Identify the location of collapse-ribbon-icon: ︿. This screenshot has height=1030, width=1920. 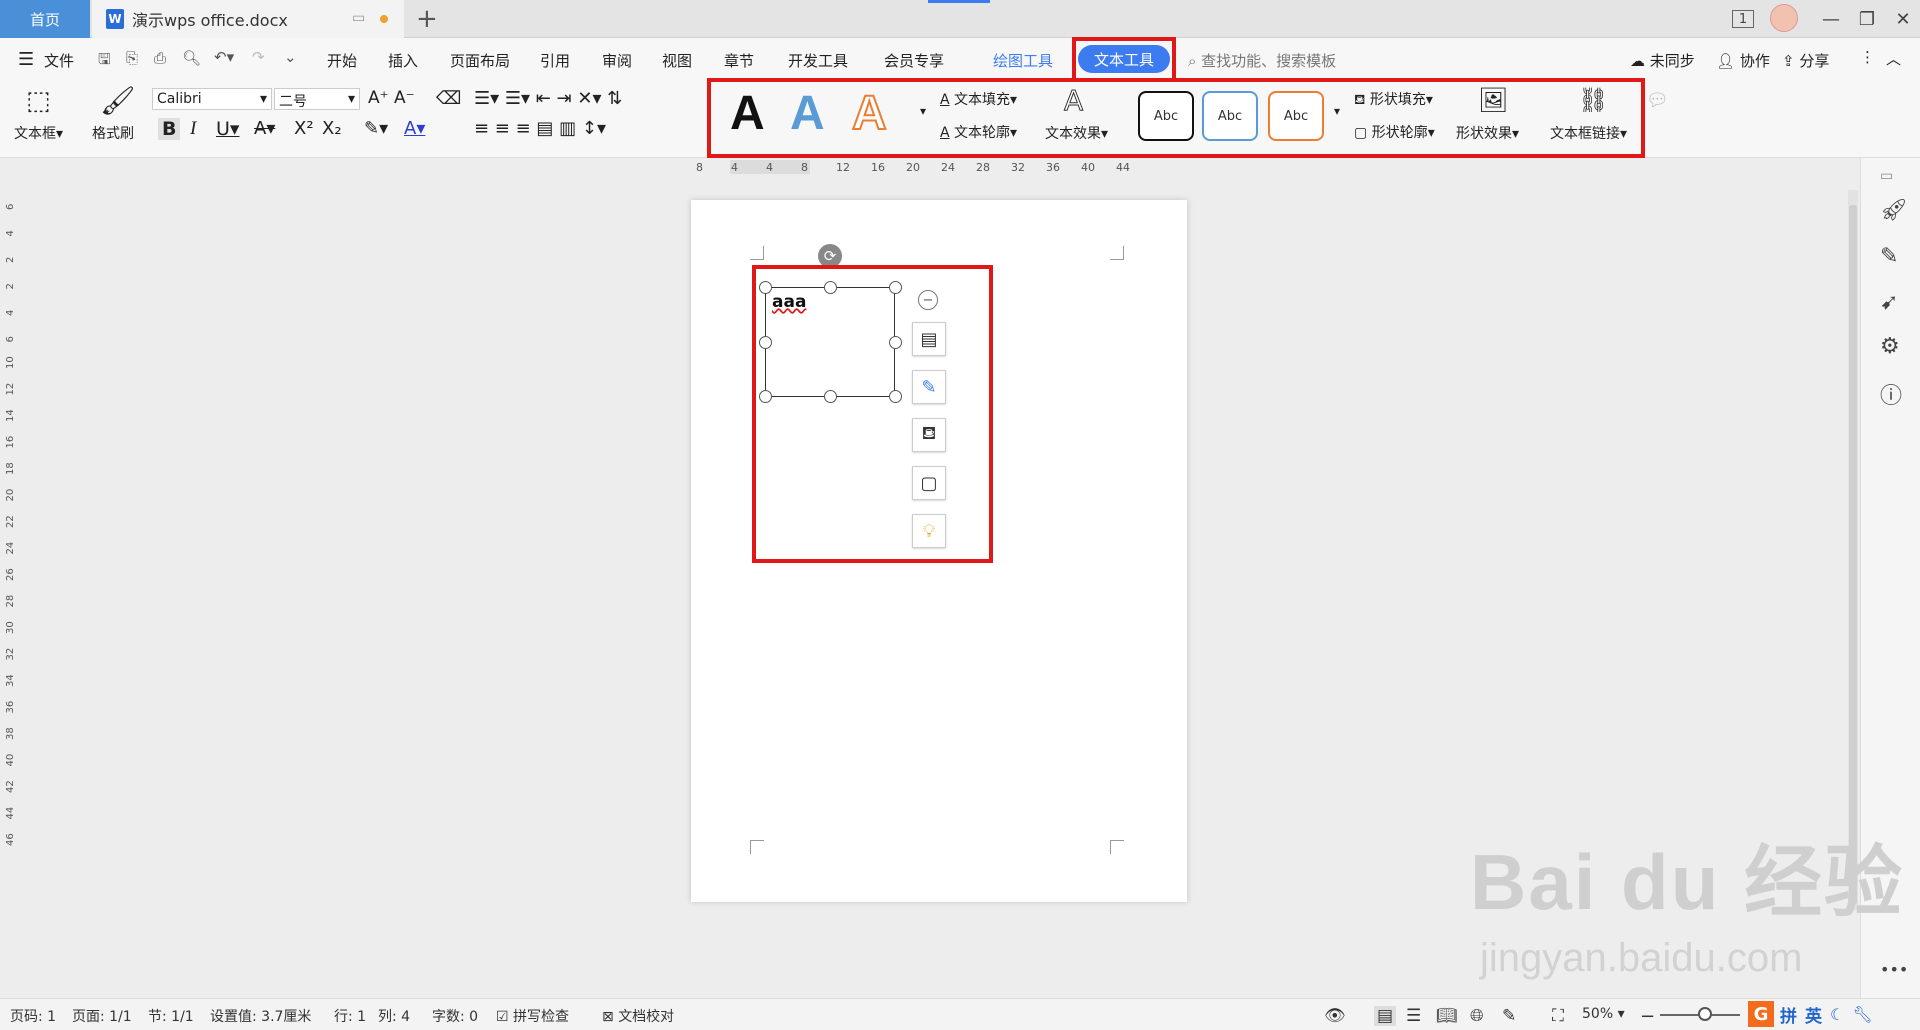
(1893, 58).